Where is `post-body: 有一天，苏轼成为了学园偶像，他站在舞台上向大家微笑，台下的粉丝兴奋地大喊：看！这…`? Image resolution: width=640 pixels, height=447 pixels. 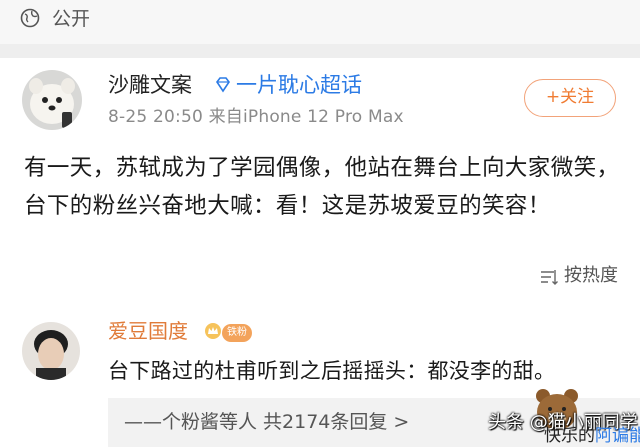 post-body: 有一天，苏轼成为了学园偶像，他站在舞台上向大家微笑，台下的粉丝兴奋地大喊：看！这… is located at coordinates (322, 187).